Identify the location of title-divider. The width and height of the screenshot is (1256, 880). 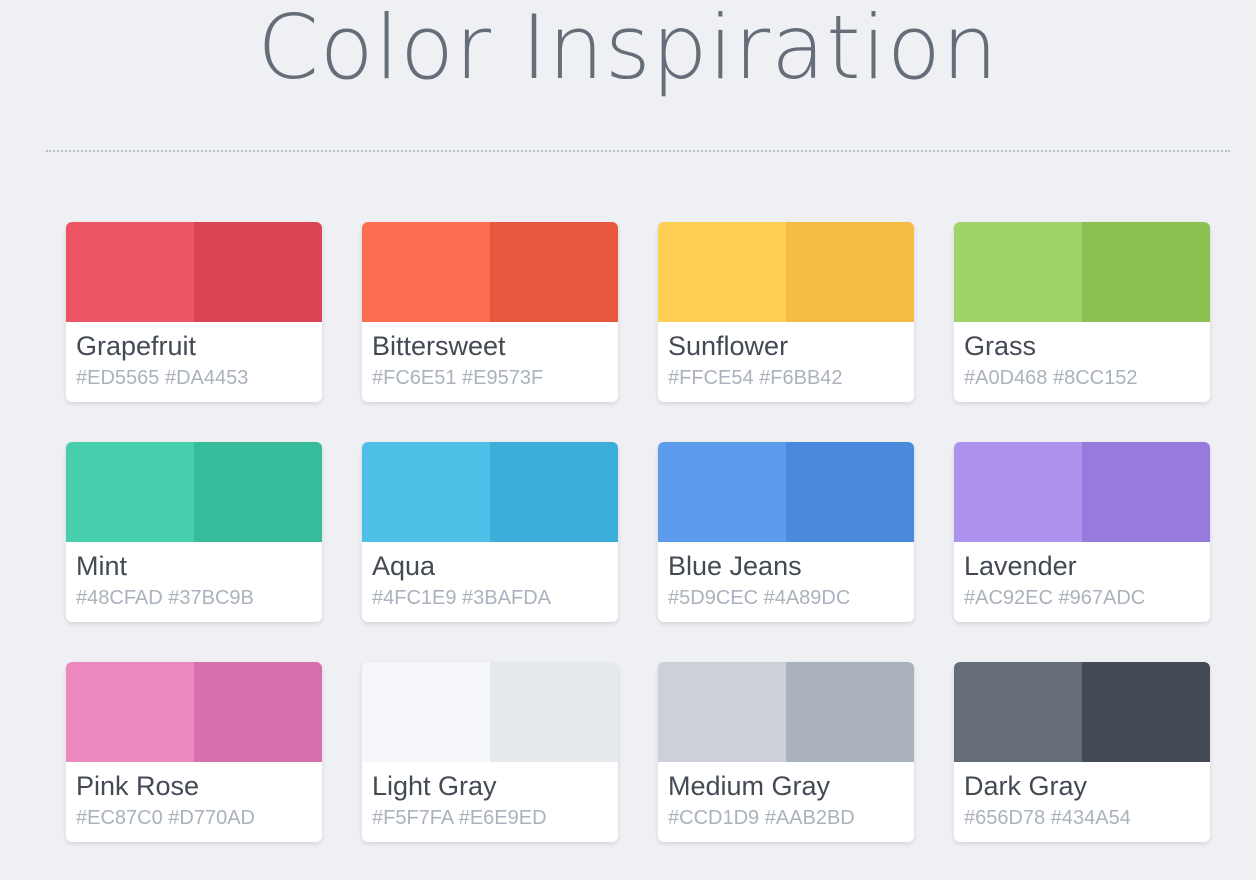
(638, 151).